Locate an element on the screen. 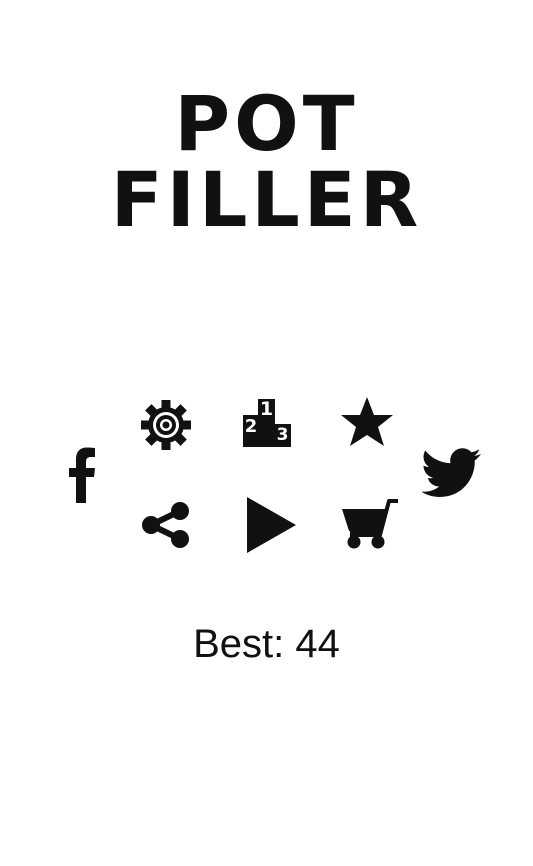 The width and height of the screenshot is (533, 866). podium-rank-3: 3 is located at coordinates (282, 435).